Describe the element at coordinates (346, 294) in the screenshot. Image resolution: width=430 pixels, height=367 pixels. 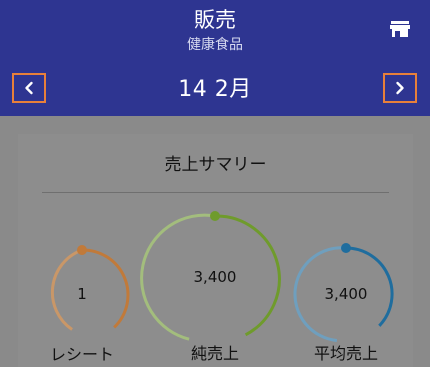
I see `average-sales-value: 3,400` at that location.